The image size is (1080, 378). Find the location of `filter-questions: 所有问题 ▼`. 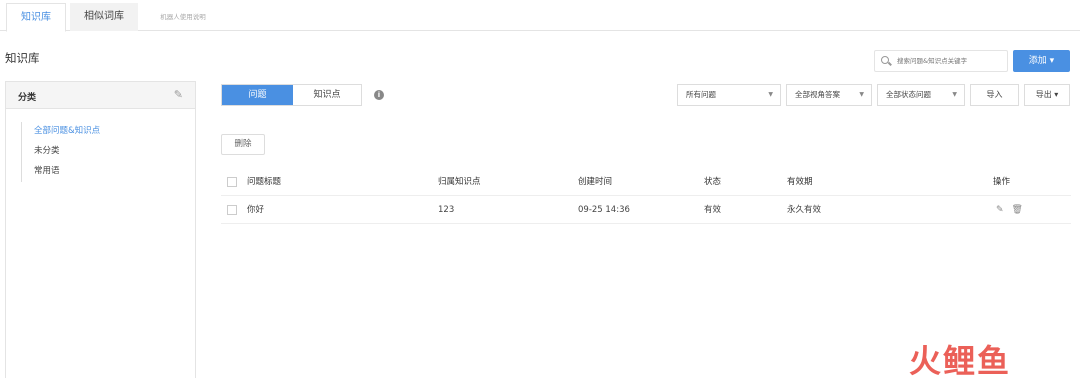

filter-questions: 所有问题 ▼ is located at coordinates (729, 95).